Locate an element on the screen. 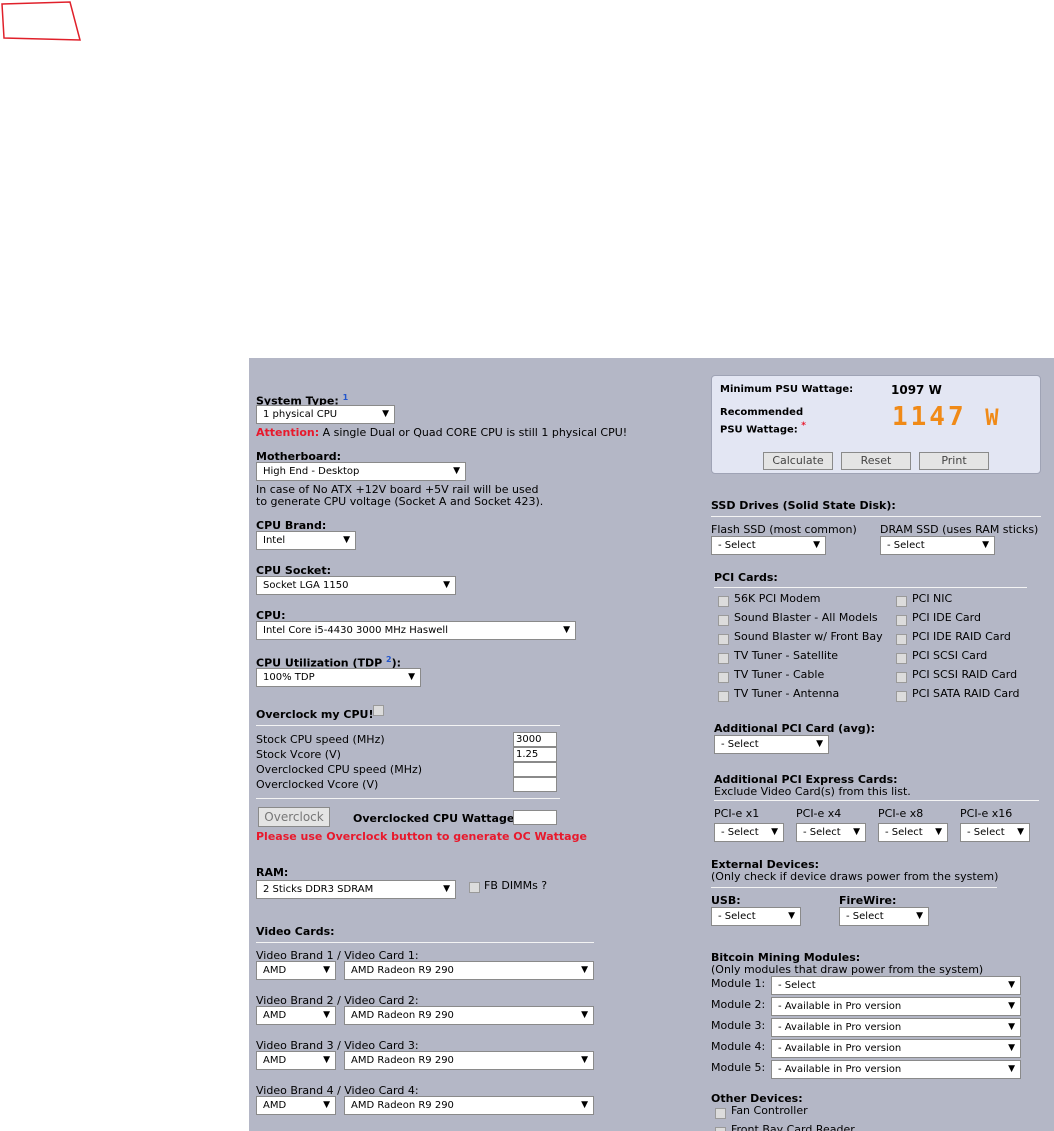 The height and width of the screenshot is (1131, 1054). cpu-select: Intel Core i5-4430 3000 MHz Haswell ▼ is located at coordinates (416, 630).